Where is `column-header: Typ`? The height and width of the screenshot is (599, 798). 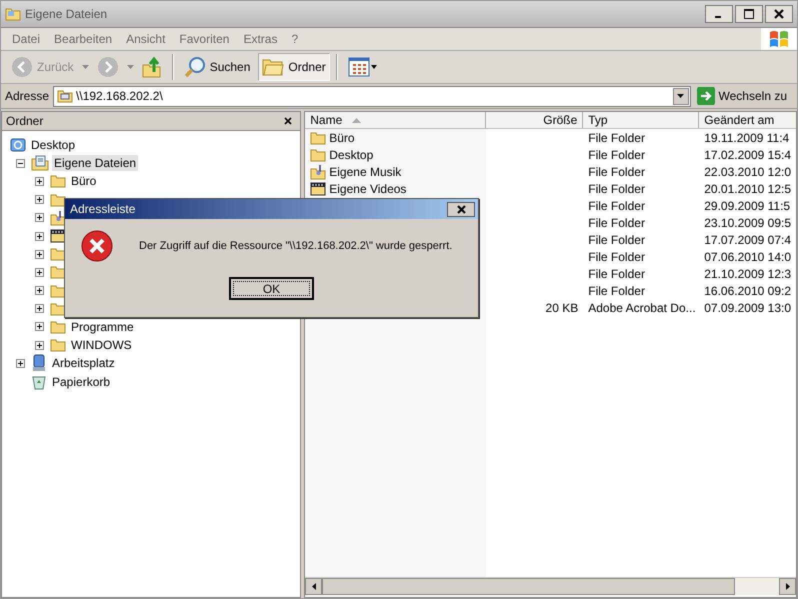 column-header: Typ is located at coordinates (641, 120).